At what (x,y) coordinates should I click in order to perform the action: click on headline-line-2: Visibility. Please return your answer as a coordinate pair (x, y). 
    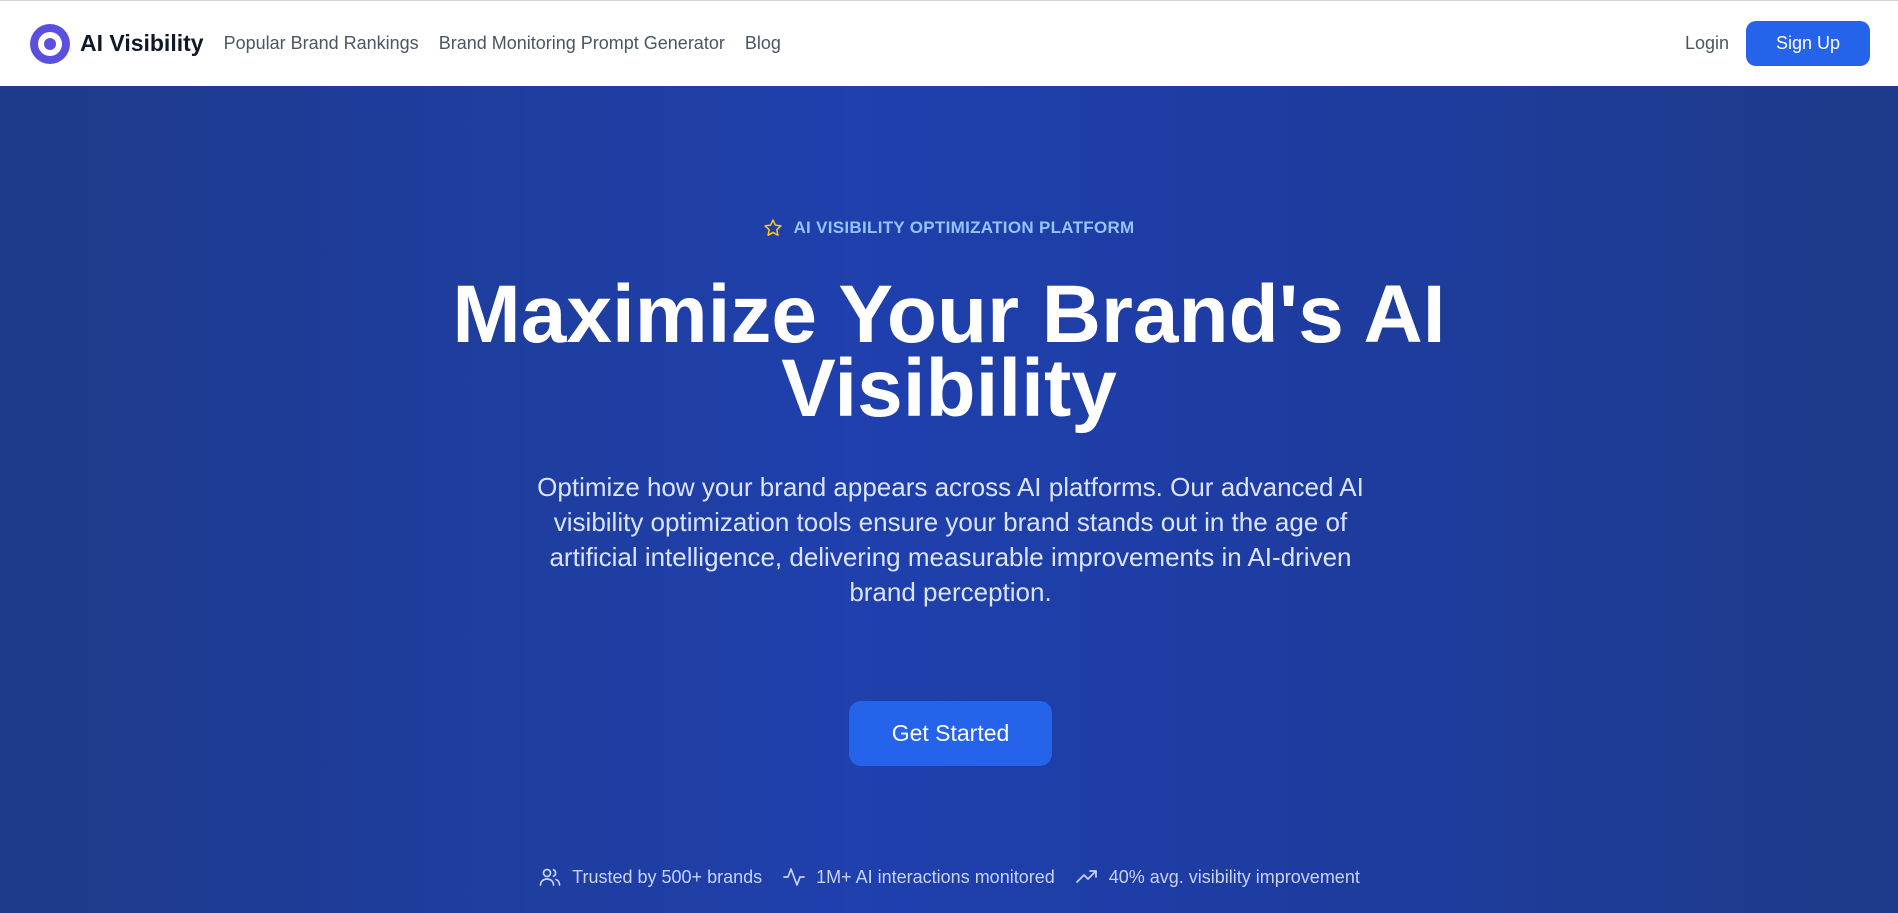
    Looking at the image, I should click on (949, 388).